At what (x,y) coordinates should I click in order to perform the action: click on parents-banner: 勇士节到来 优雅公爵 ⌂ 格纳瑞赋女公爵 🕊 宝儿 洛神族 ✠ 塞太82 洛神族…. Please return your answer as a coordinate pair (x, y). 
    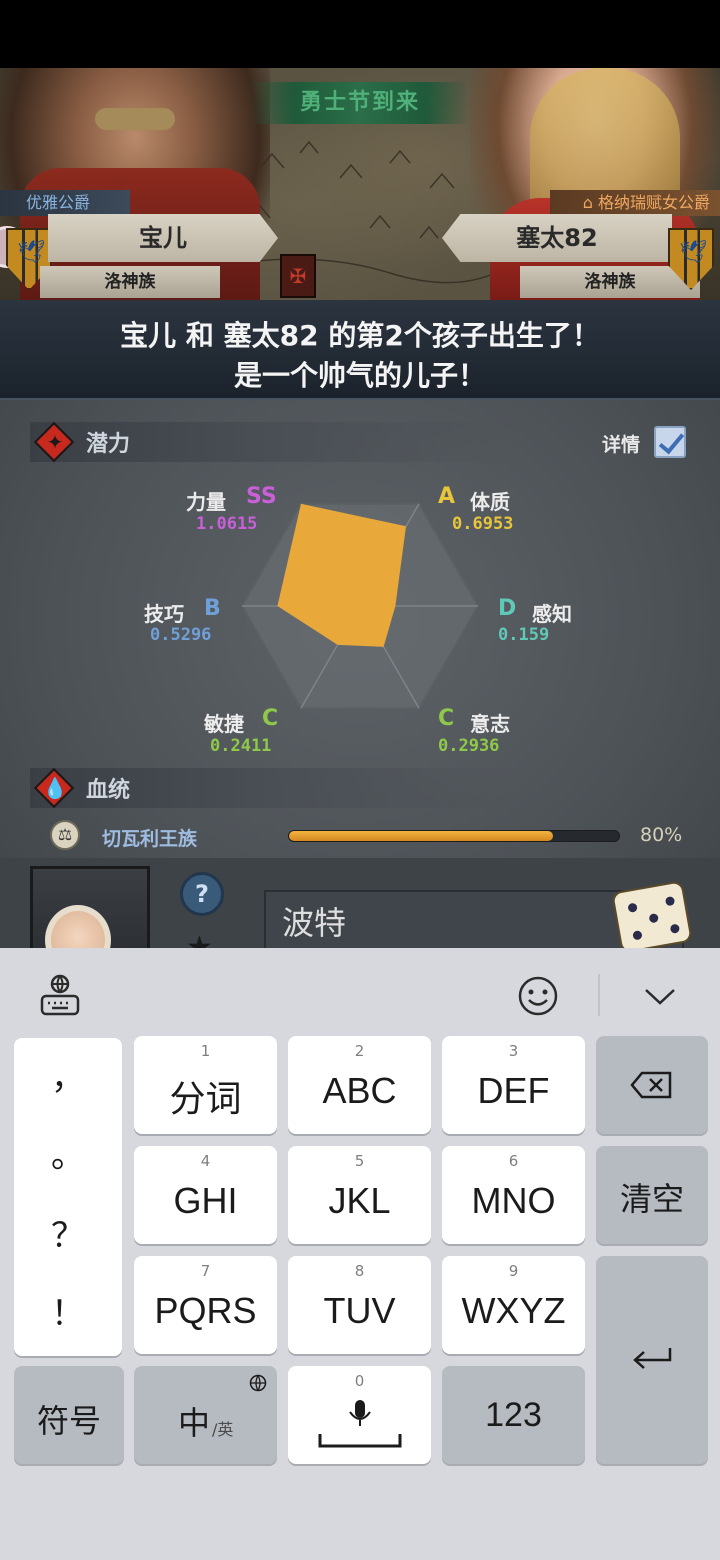
    Looking at the image, I should click on (360, 184).